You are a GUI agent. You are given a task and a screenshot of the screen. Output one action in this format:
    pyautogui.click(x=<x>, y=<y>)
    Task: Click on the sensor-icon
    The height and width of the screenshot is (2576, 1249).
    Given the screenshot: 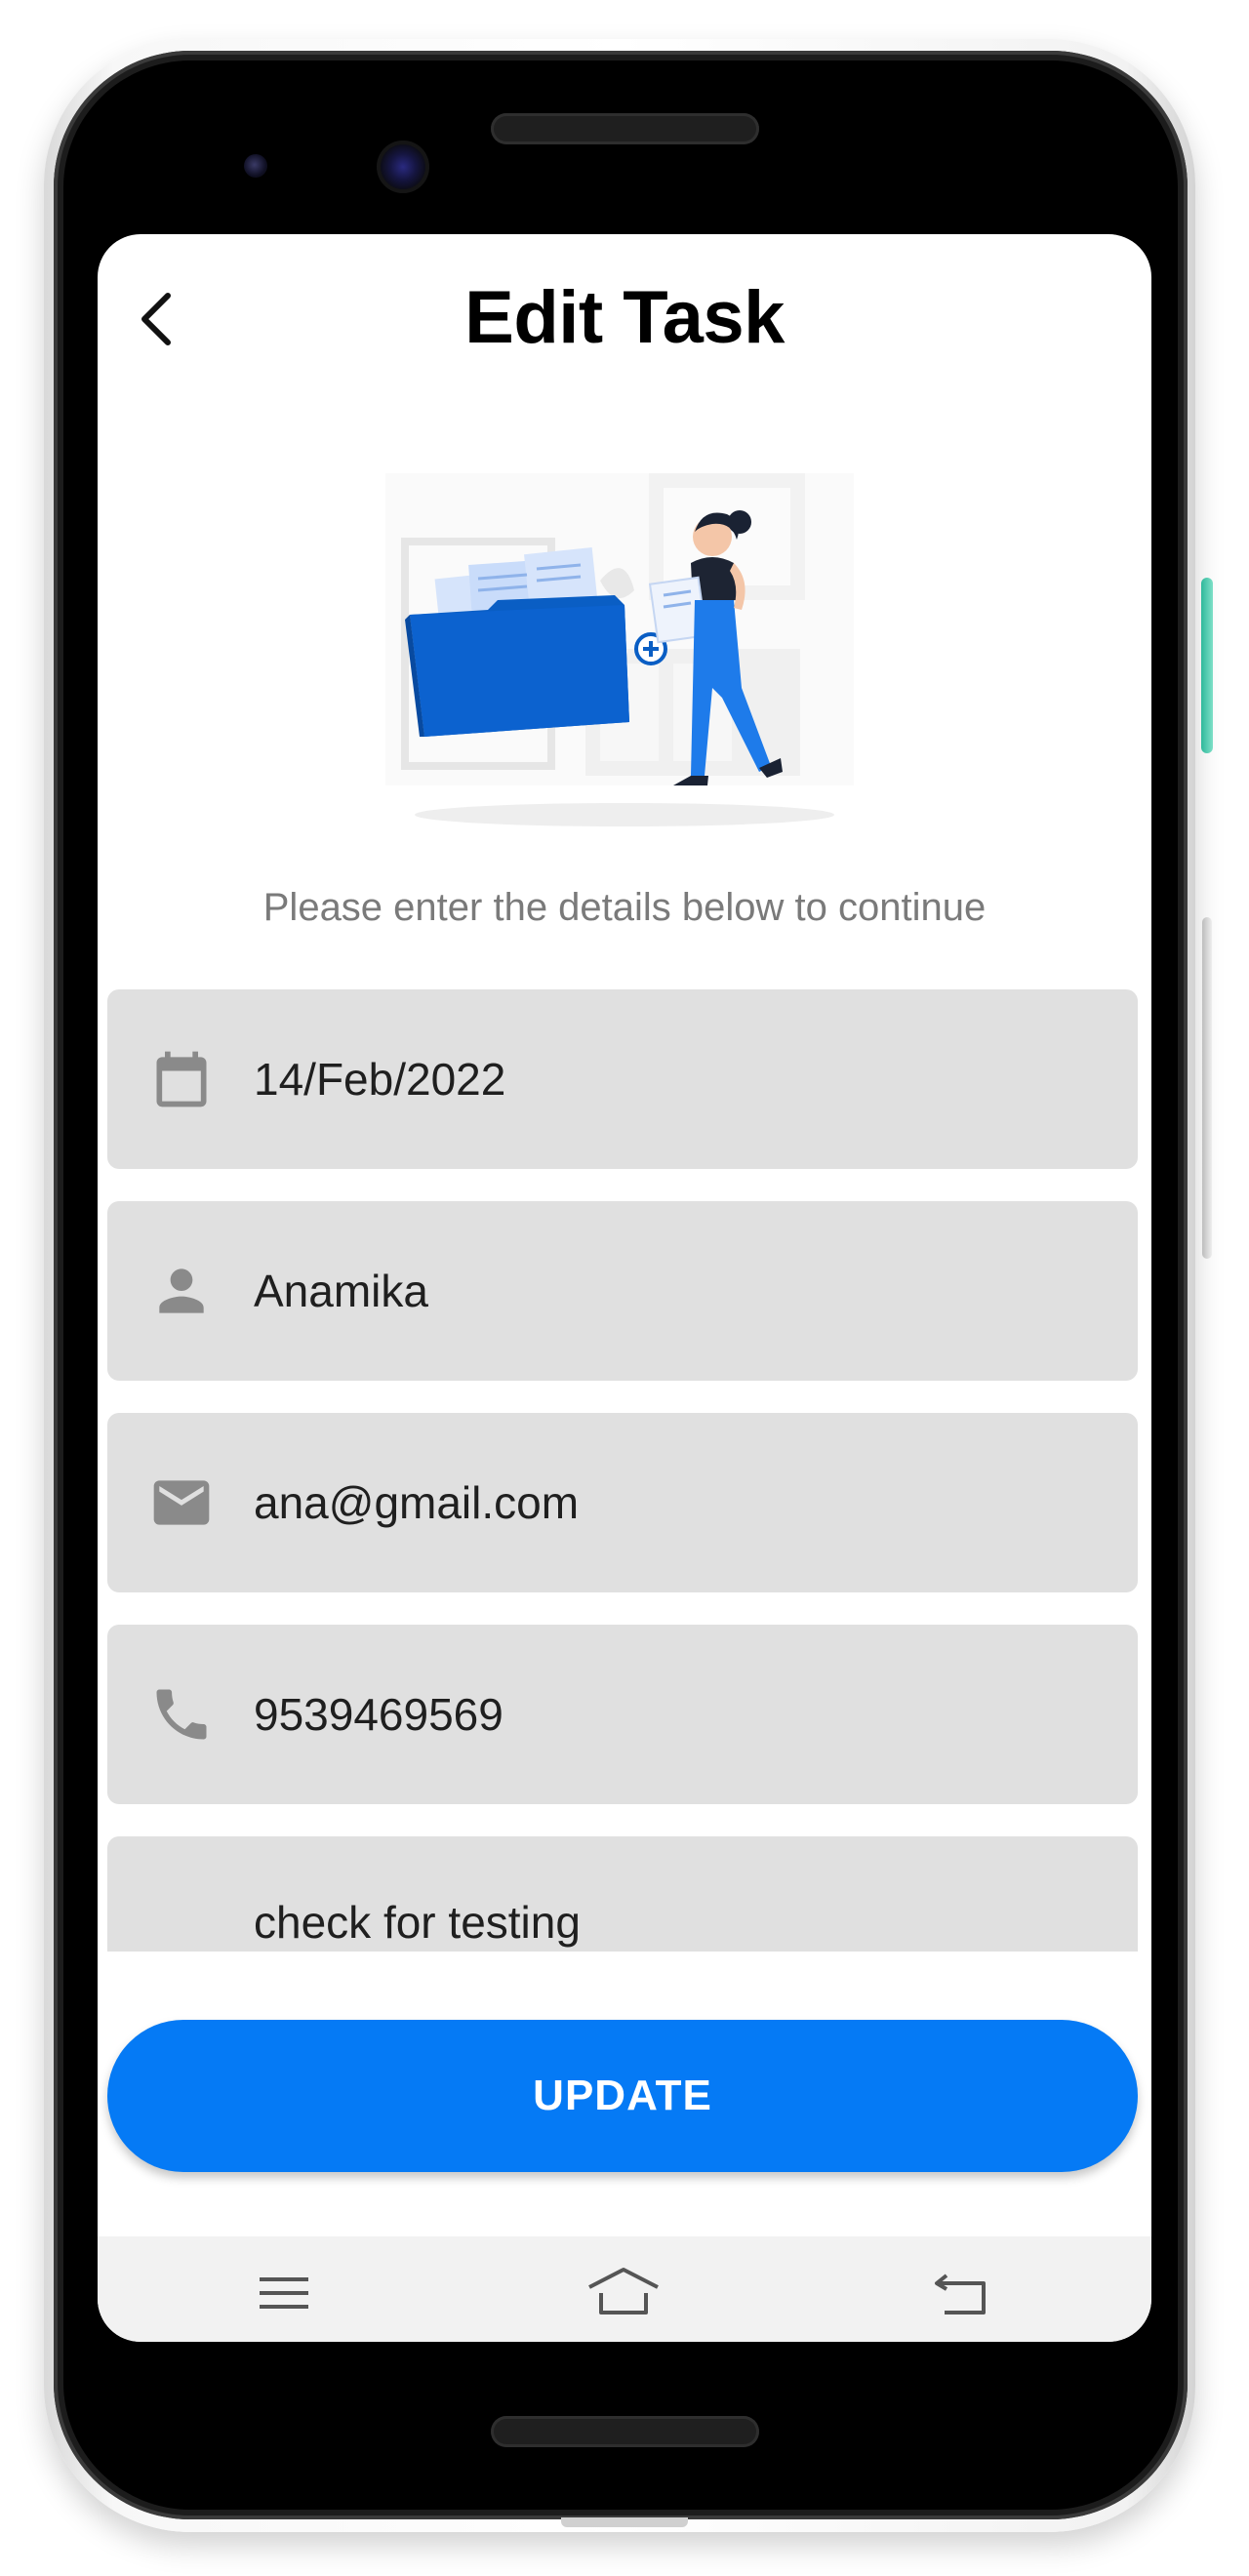 What is the action you would take?
    pyautogui.click(x=255, y=166)
    